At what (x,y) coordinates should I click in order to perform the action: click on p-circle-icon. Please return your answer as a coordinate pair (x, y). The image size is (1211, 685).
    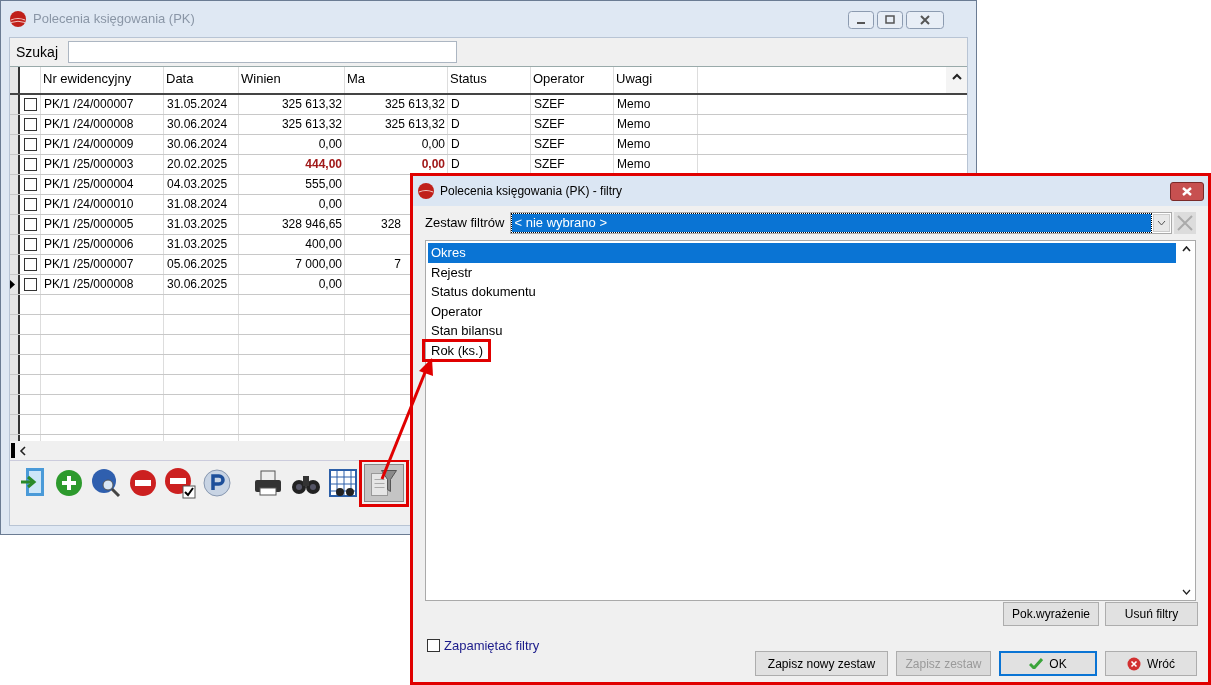
    Looking at the image, I should click on (217, 482).